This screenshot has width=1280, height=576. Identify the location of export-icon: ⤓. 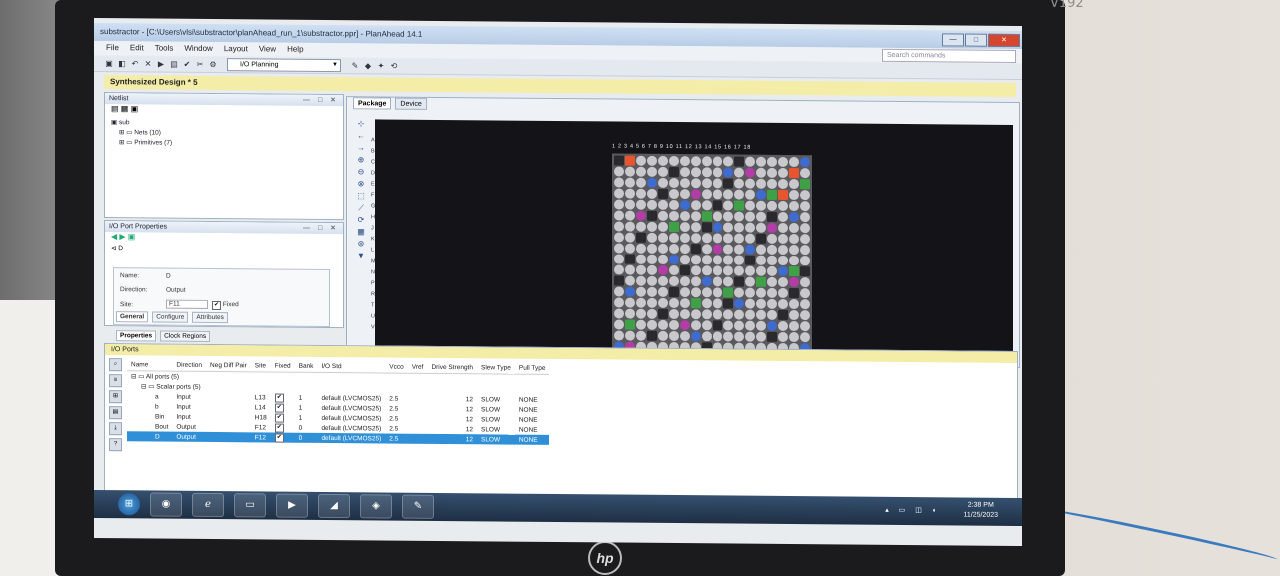
(115, 429).